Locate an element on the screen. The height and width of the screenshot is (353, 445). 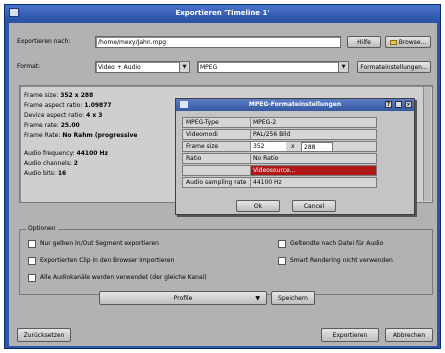
dialog-row-value: MPEG-2 is located at coordinates (313, 122).